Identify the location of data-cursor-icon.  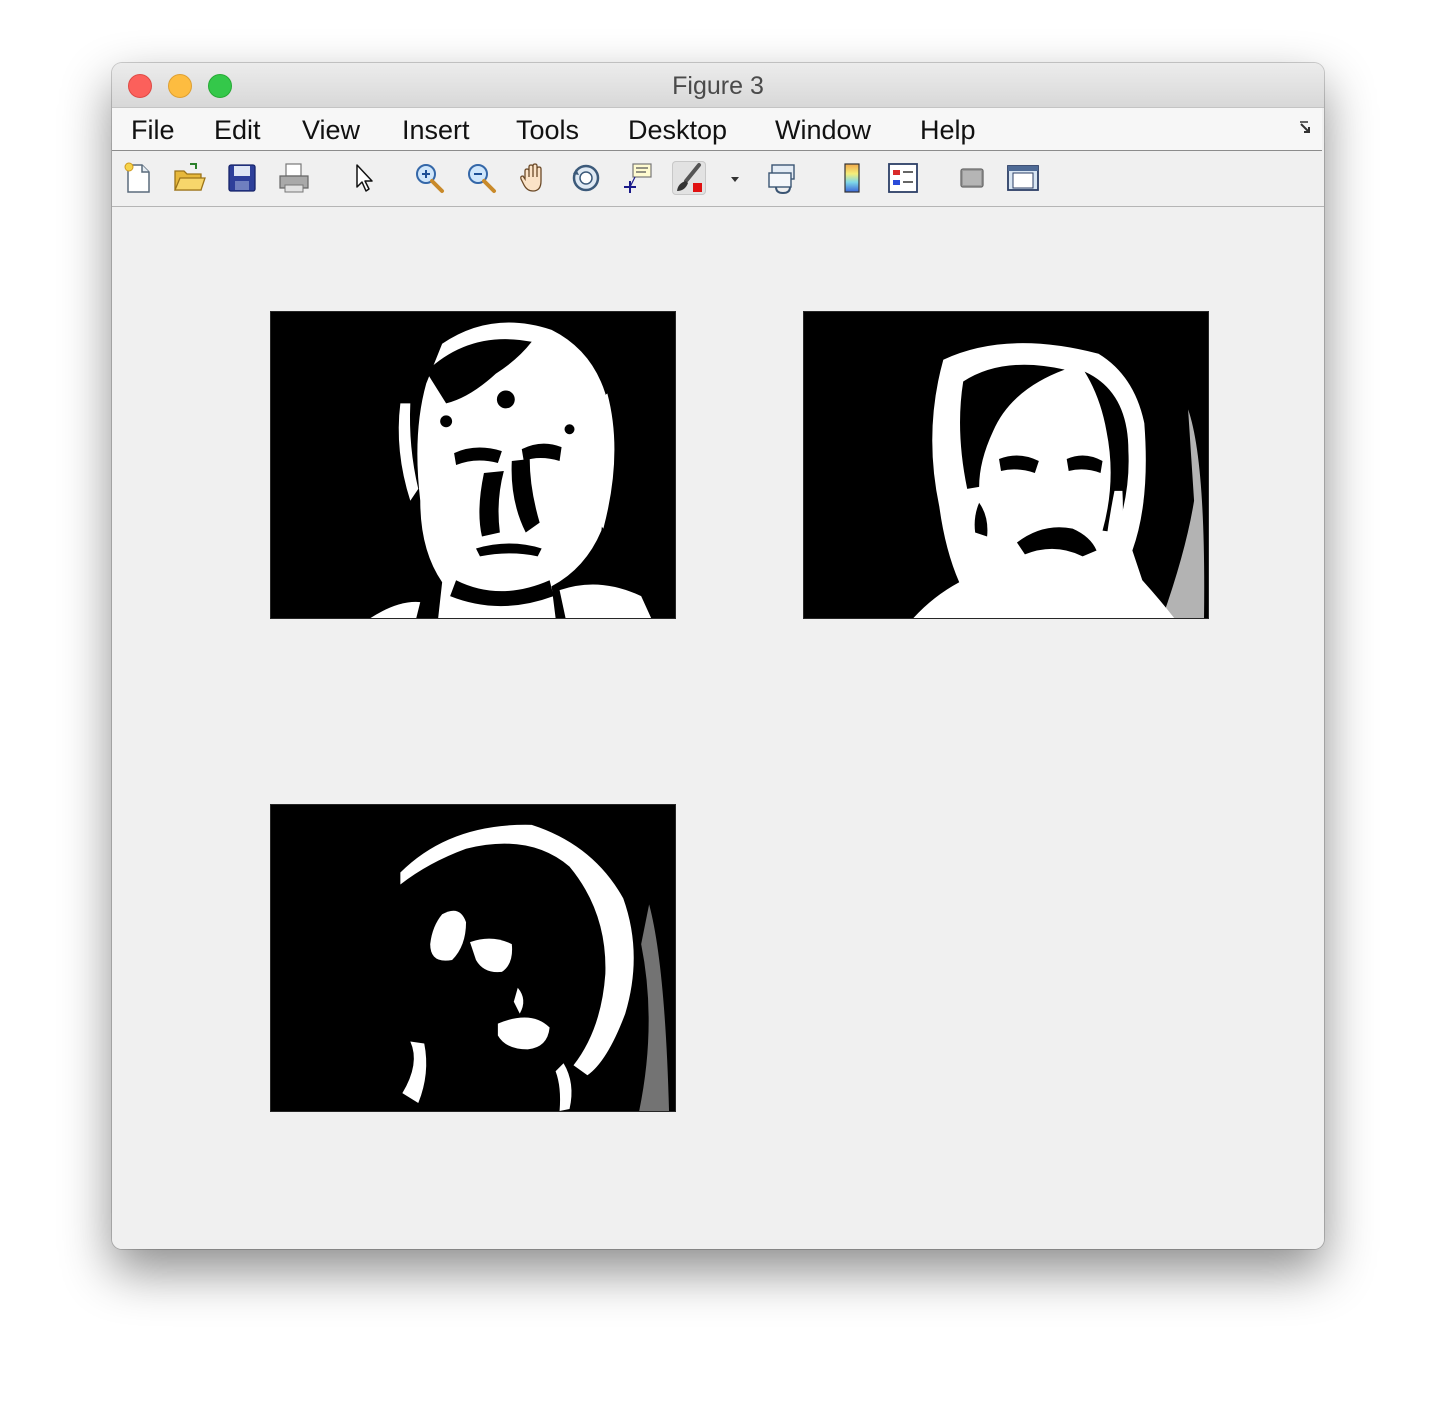
(638, 178).